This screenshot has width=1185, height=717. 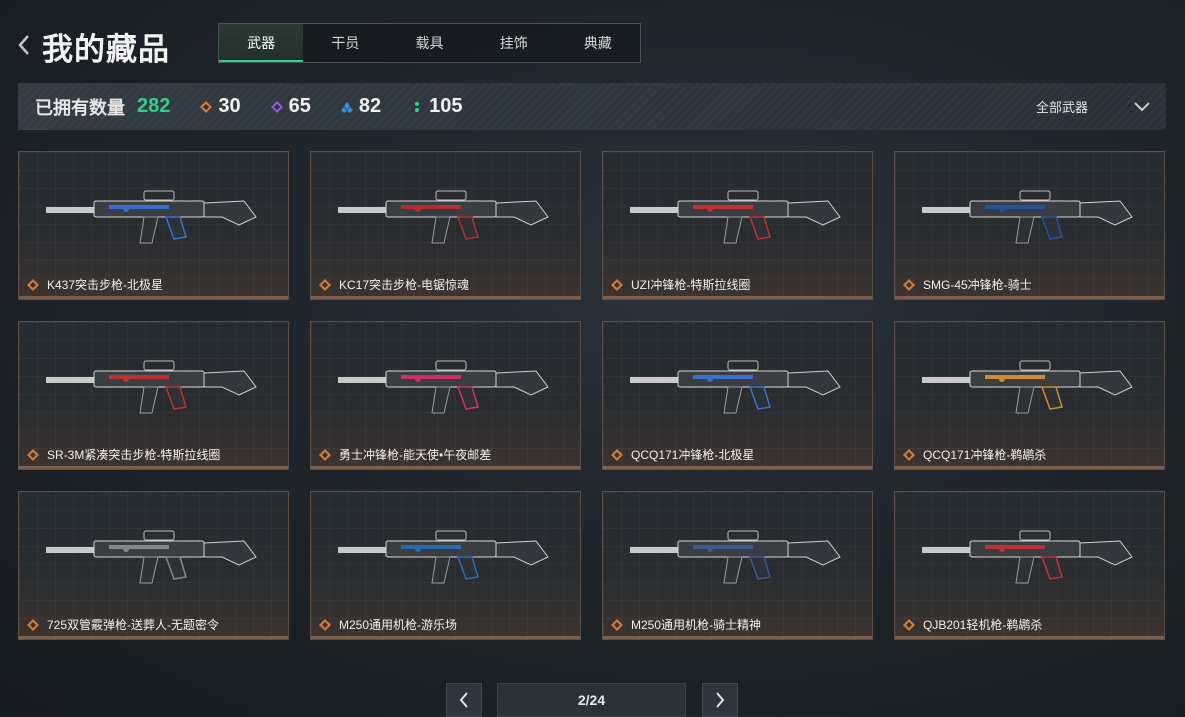 I want to click on weapon-card: QCQ171冲锋枪-鹈鹕杀, so click(x=1029, y=395).